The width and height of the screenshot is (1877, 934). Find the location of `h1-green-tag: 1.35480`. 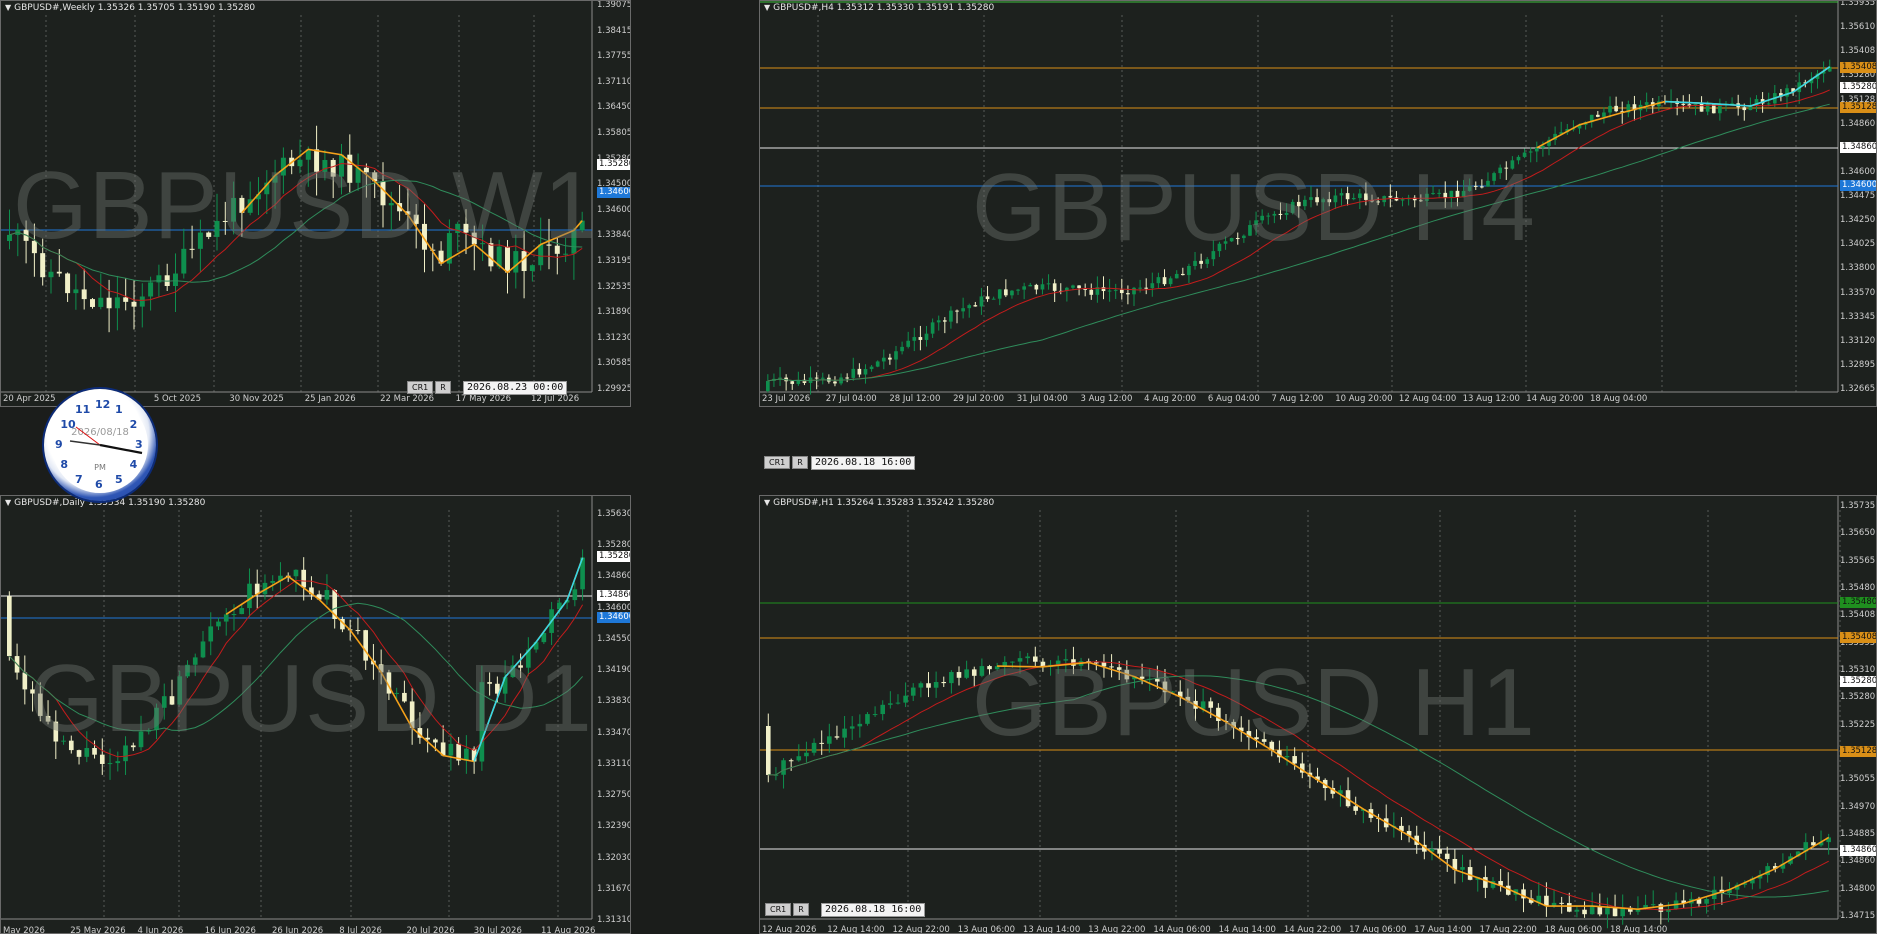

h1-green-tag: 1.35480 is located at coordinates (1858, 602).